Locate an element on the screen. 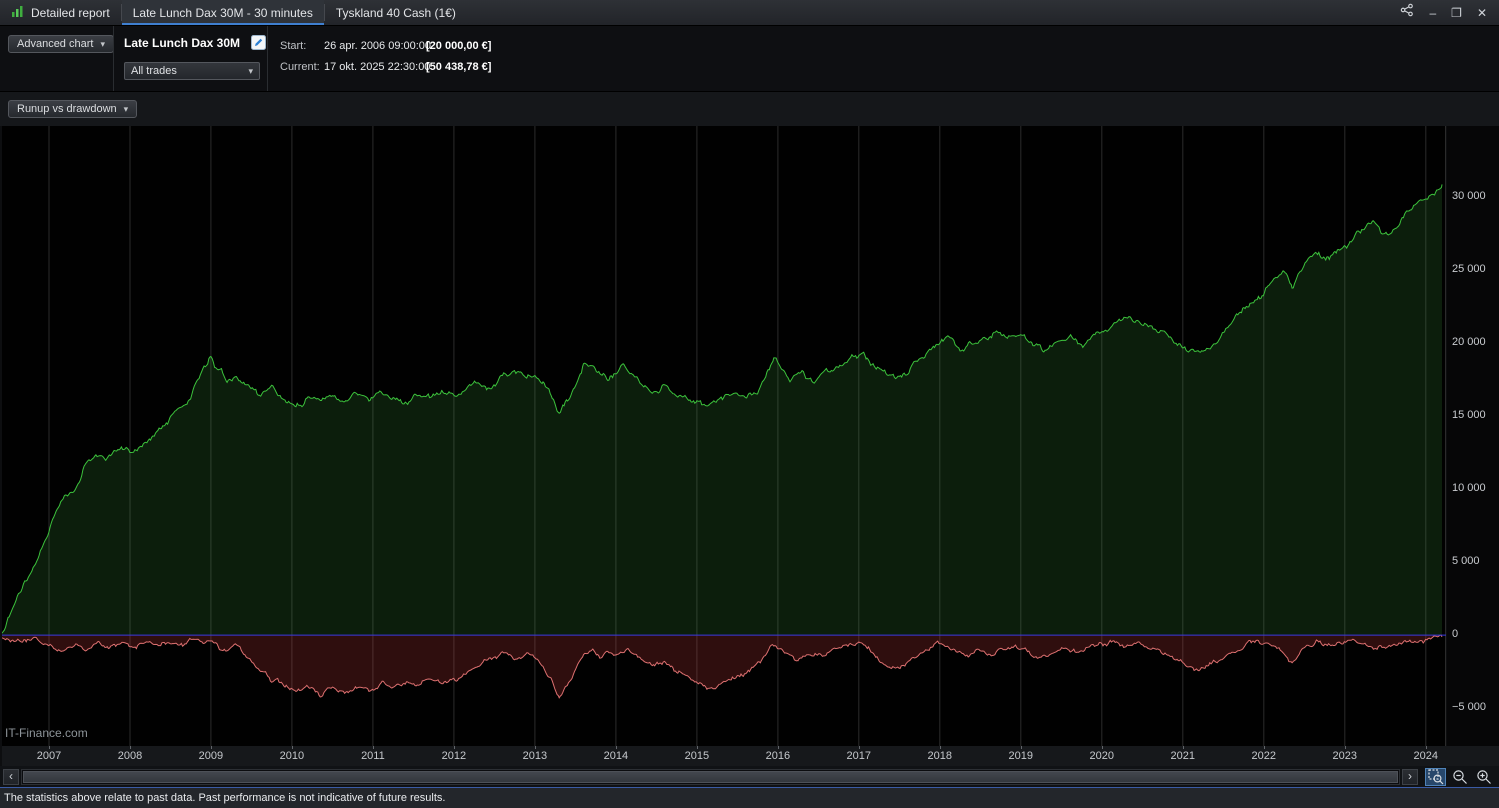 This screenshot has width=1499, height=808. x-axis-label: 2022 is located at coordinates (1264, 756).